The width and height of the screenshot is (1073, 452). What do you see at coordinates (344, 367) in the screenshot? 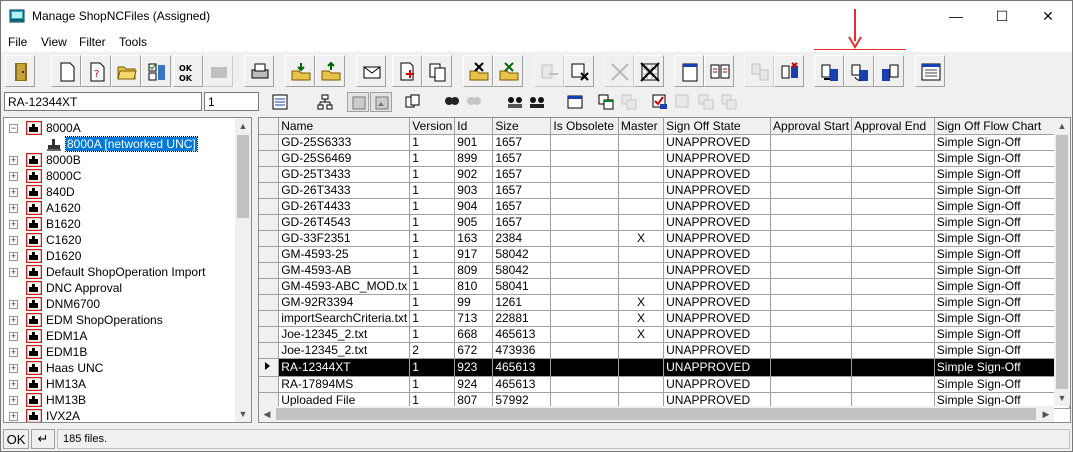
I see `table-cell: RA-12344XT` at bounding box center [344, 367].